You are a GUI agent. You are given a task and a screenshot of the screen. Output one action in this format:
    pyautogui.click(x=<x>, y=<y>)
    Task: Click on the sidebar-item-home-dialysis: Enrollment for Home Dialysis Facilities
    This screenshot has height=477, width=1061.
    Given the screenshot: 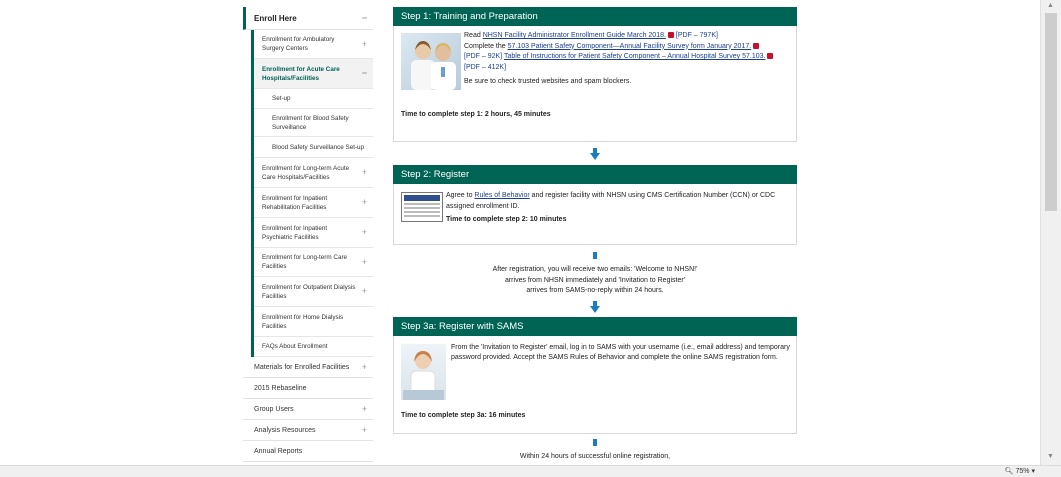 What is the action you would take?
    pyautogui.click(x=313, y=322)
    